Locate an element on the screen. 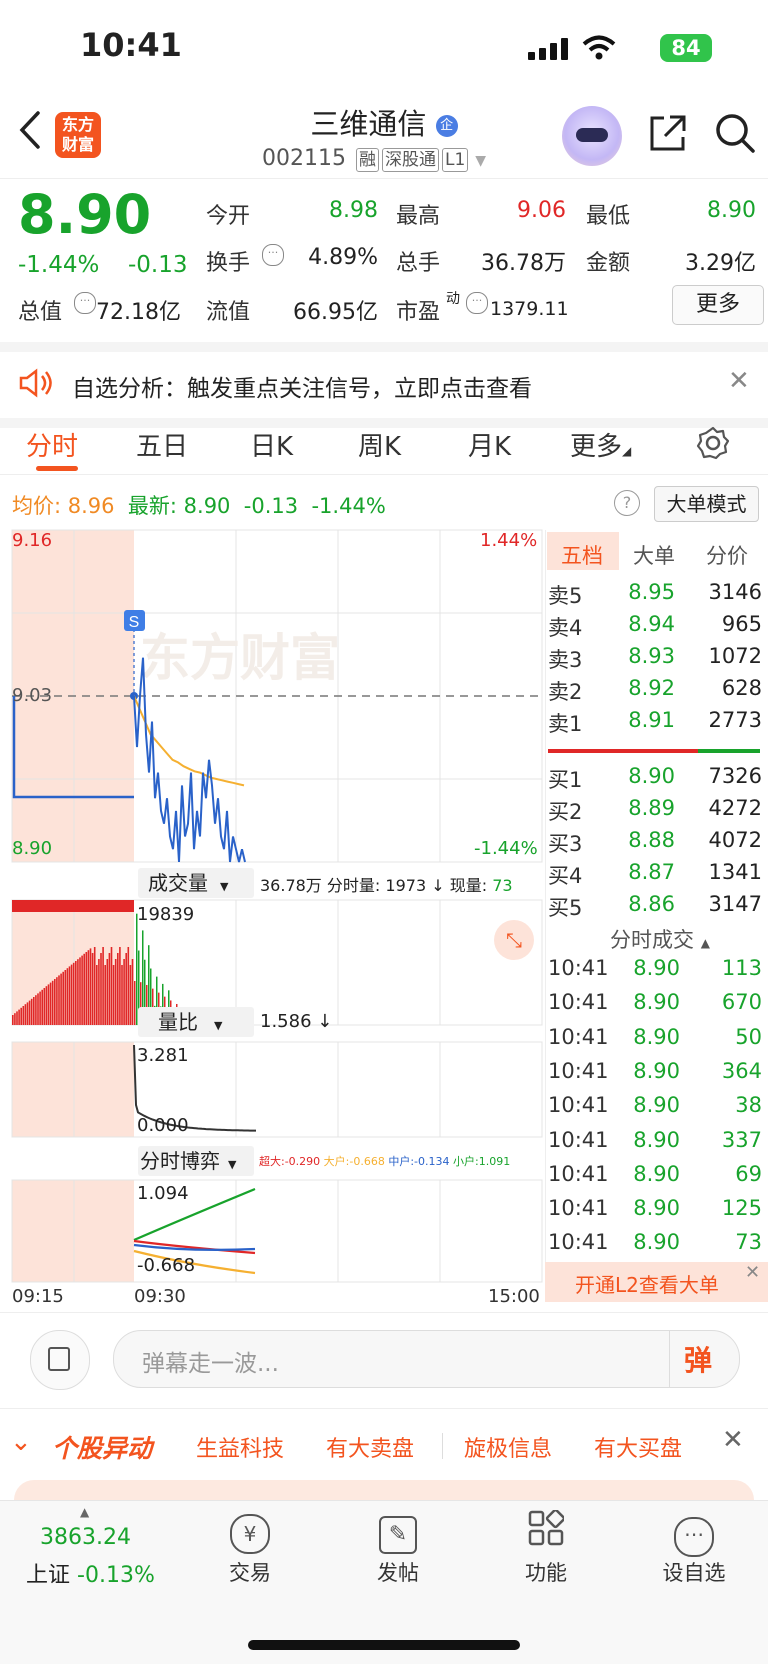 The width and height of the screenshot is (768, 1664). volume-selector: 成交量 ▼ is located at coordinates (196, 883).